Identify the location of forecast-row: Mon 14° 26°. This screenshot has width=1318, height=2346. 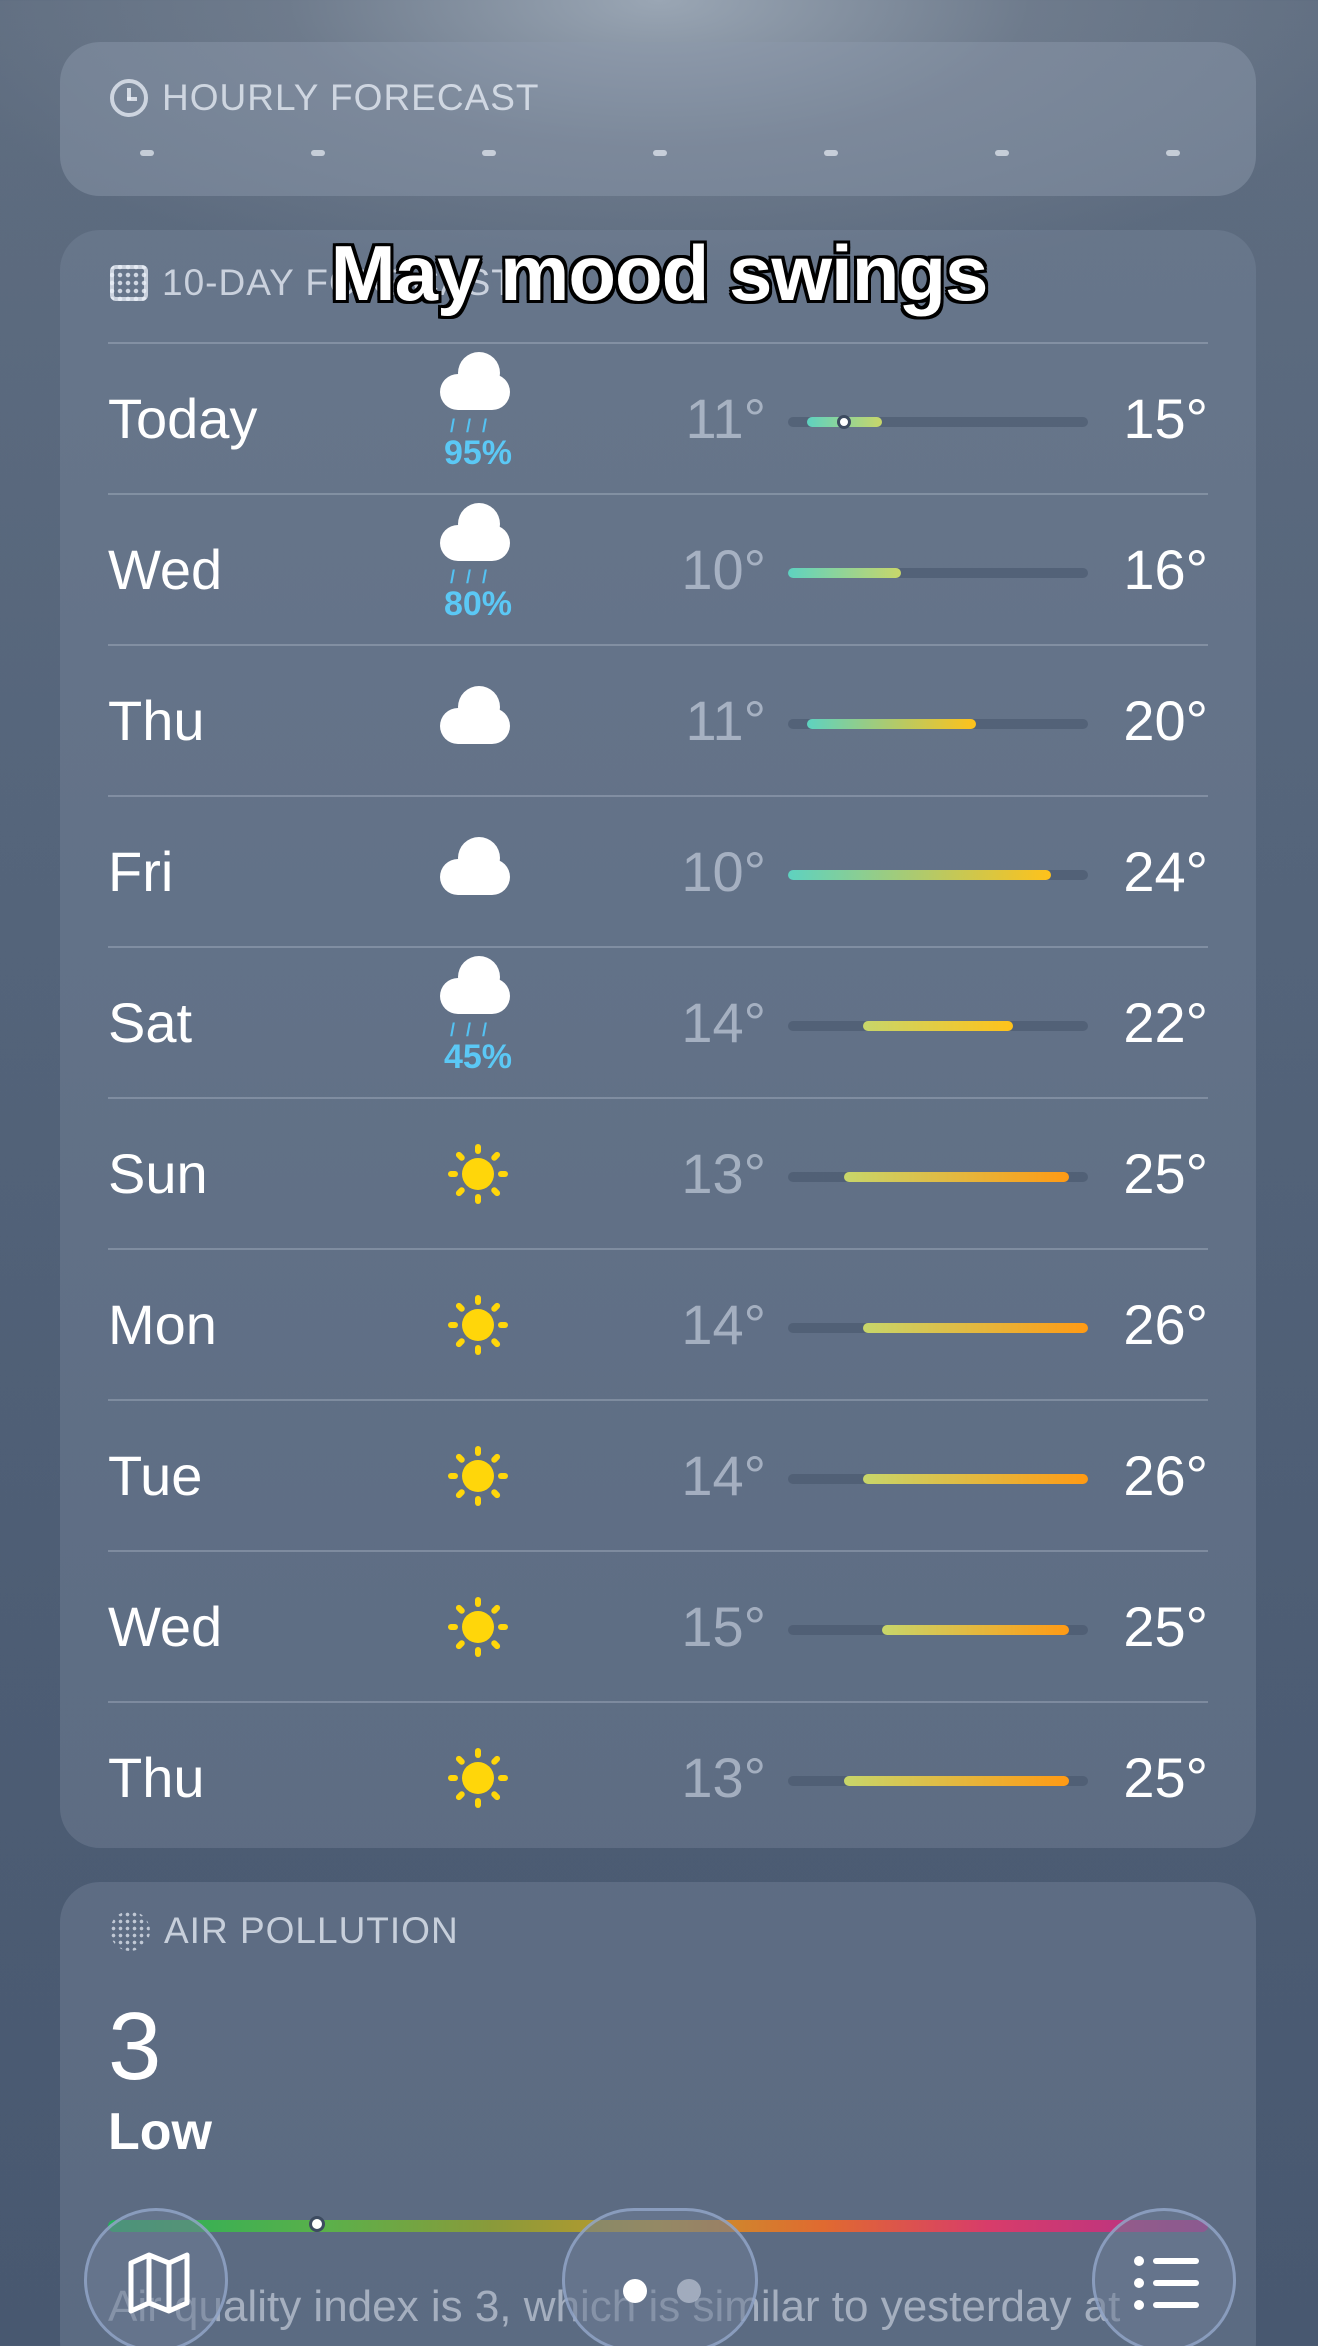
(658, 1323).